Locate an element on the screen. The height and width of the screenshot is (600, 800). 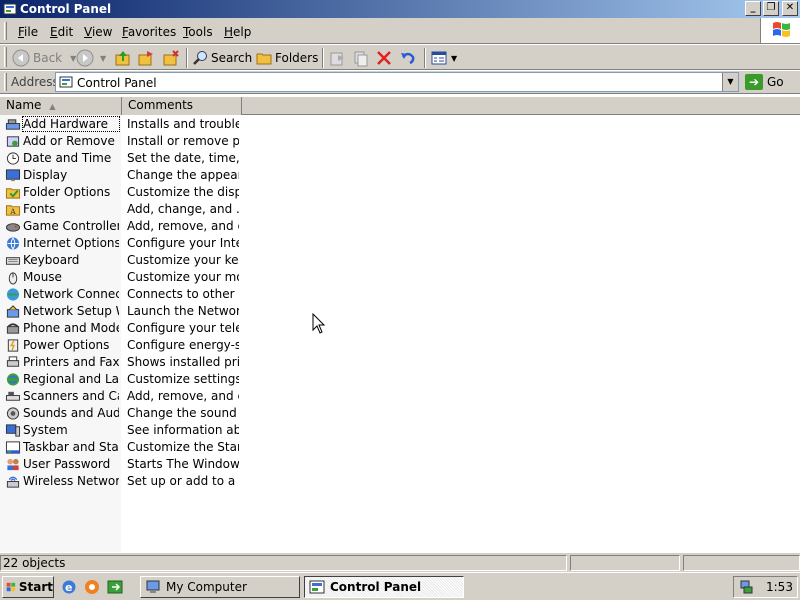
mouse-icon is located at coordinates (13, 278).